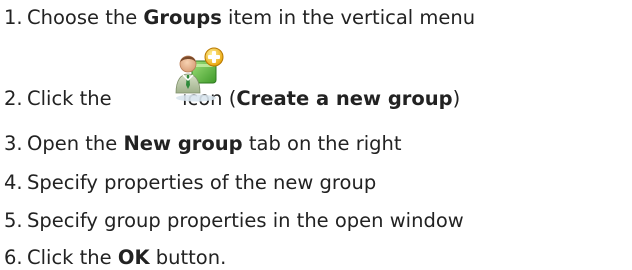 The image size is (632, 270). What do you see at coordinates (75, 143) in the screenshot?
I see `step-text: Open the` at bounding box center [75, 143].